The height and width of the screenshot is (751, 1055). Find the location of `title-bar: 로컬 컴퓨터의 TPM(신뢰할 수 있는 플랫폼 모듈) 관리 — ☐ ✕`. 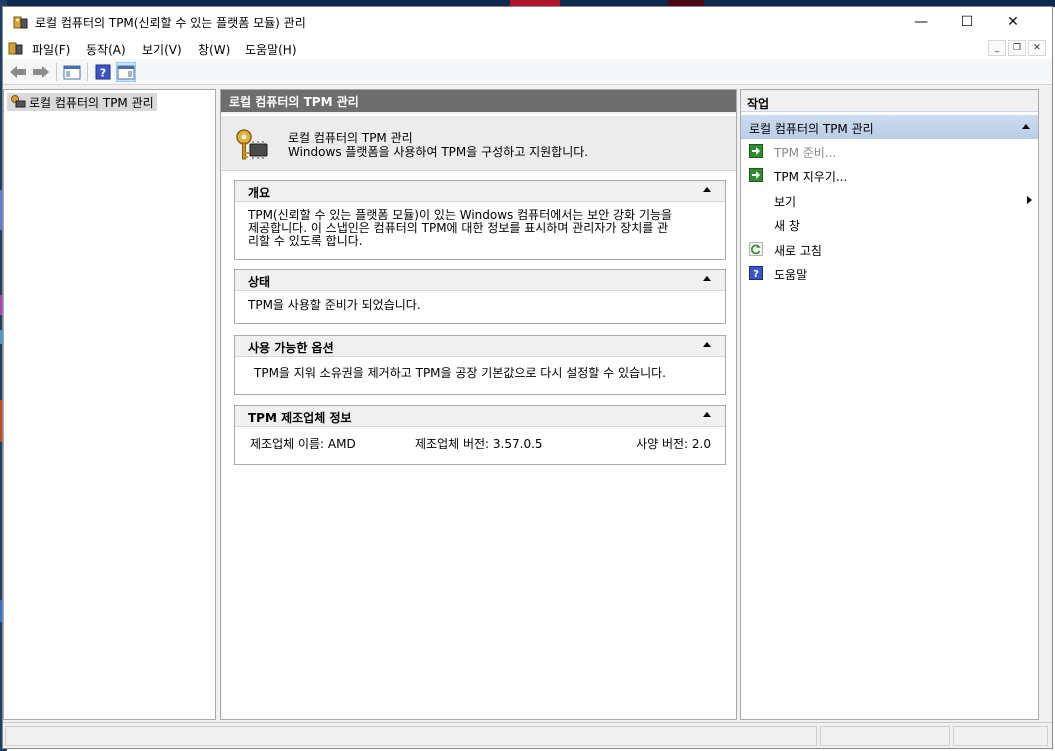

title-bar: 로컬 컴퓨터의 TPM(신뢰할 수 있는 플랫폼 모듈) 관리 — ☐ ✕ is located at coordinates (527, 22).